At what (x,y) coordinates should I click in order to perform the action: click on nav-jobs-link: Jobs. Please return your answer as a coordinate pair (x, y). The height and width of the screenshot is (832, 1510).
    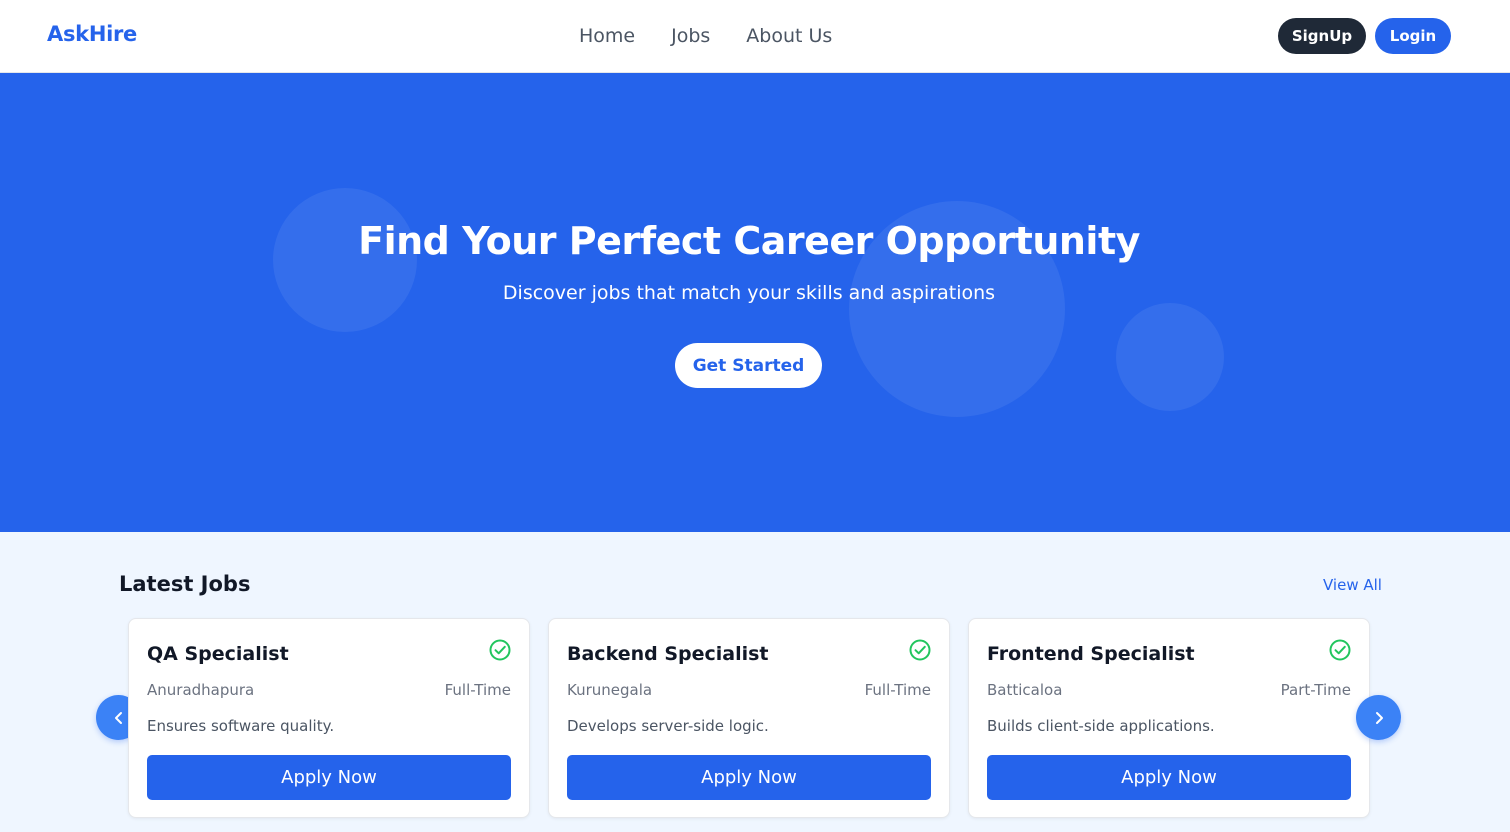
    Looking at the image, I should click on (690, 36).